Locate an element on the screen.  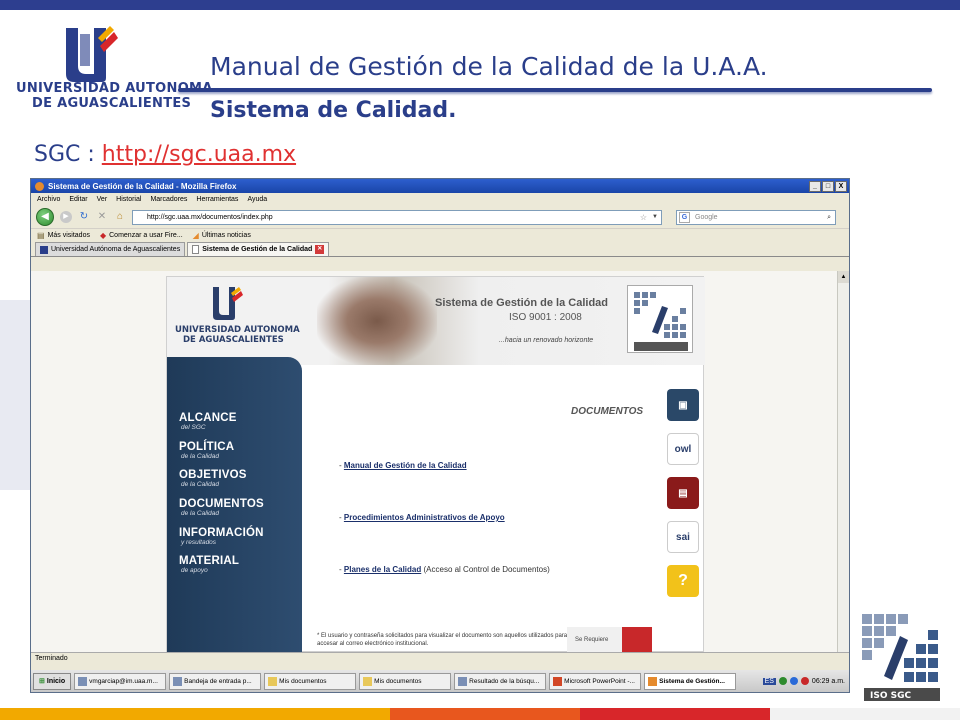
site-logo-emblem is located at coordinates (228, 303).